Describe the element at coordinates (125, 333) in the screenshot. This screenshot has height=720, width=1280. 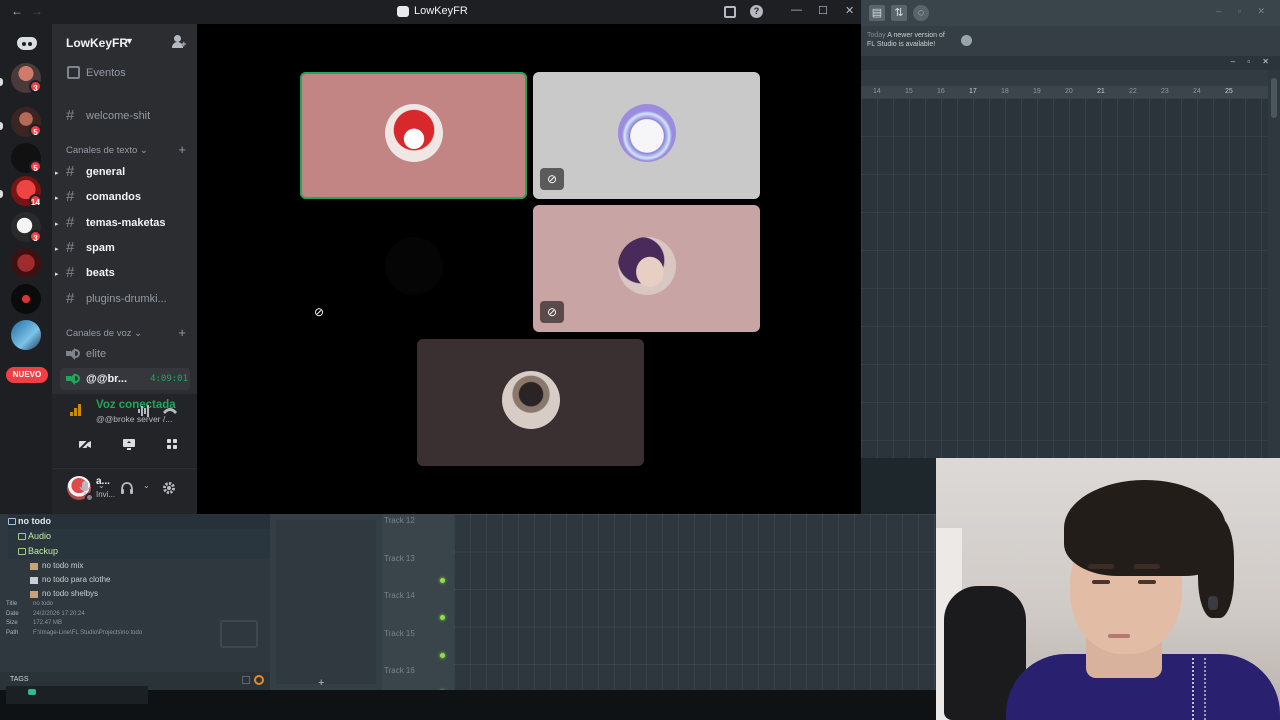
I see `voice-category: Canales de voz ⌄ +` at that location.